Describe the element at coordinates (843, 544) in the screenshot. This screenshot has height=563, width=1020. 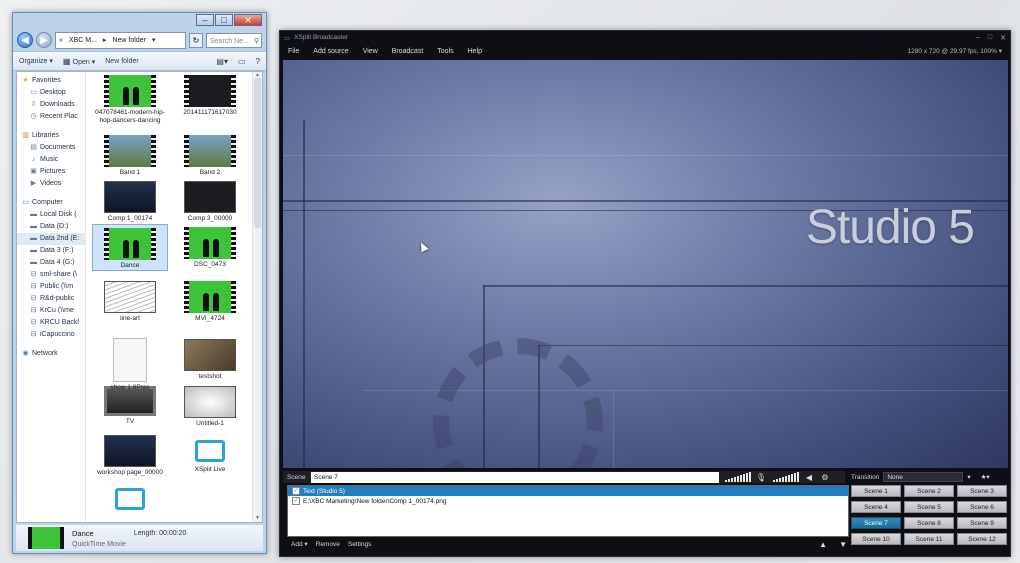
I see `move-down-icon: ▼` at that location.